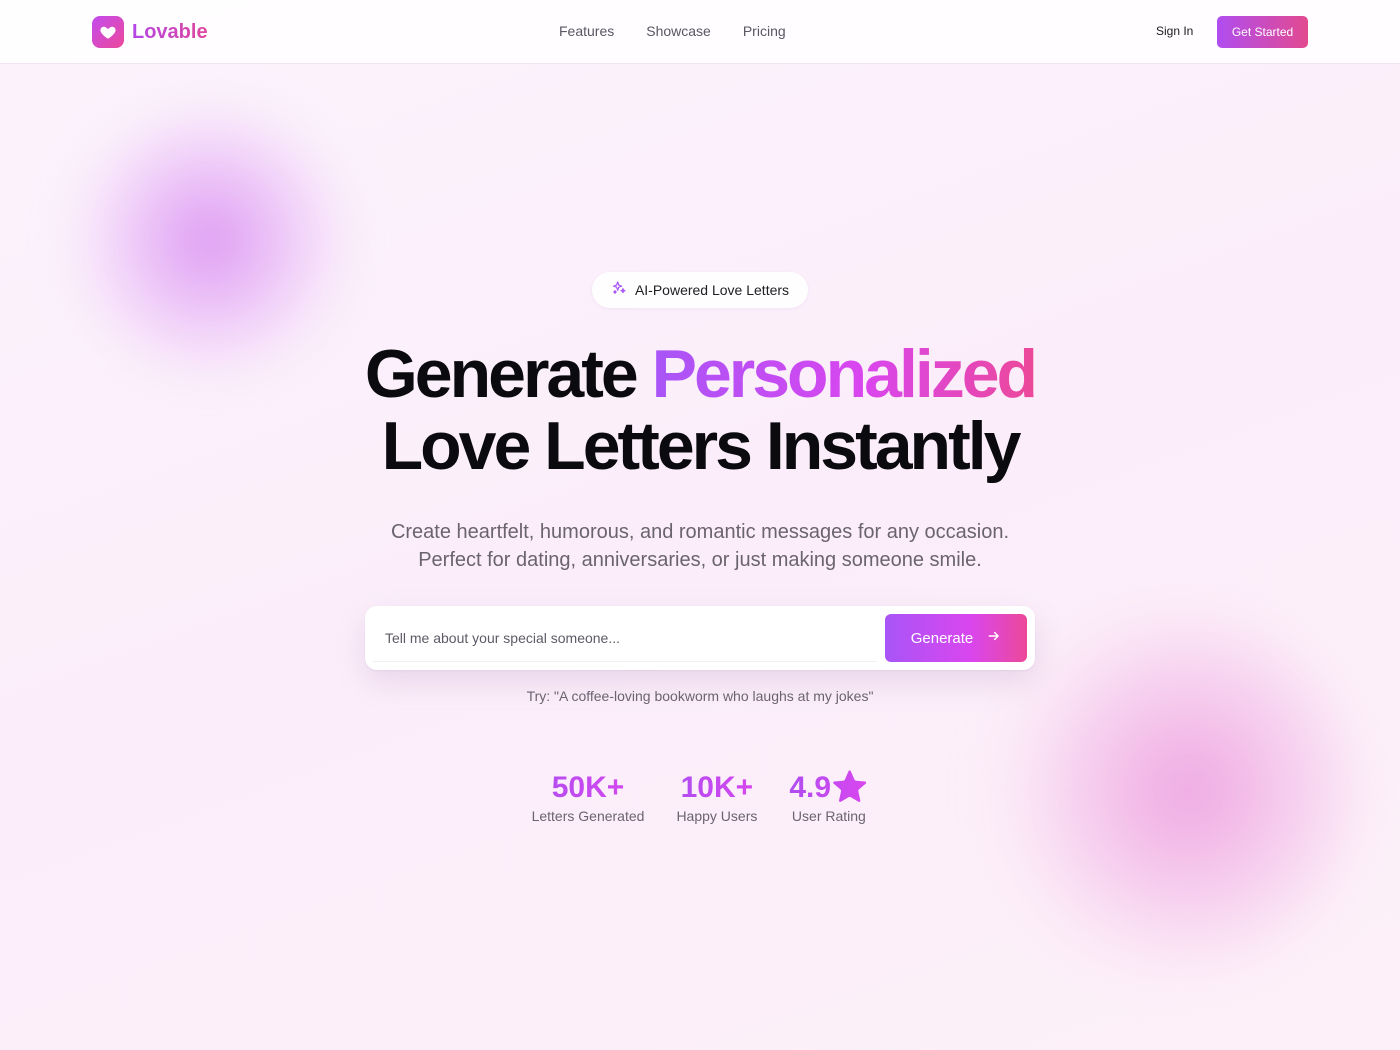 The width and height of the screenshot is (1400, 1050). What do you see at coordinates (717, 816) in the screenshot?
I see `stat-label: Happy Users` at bounding box center [717, 816].